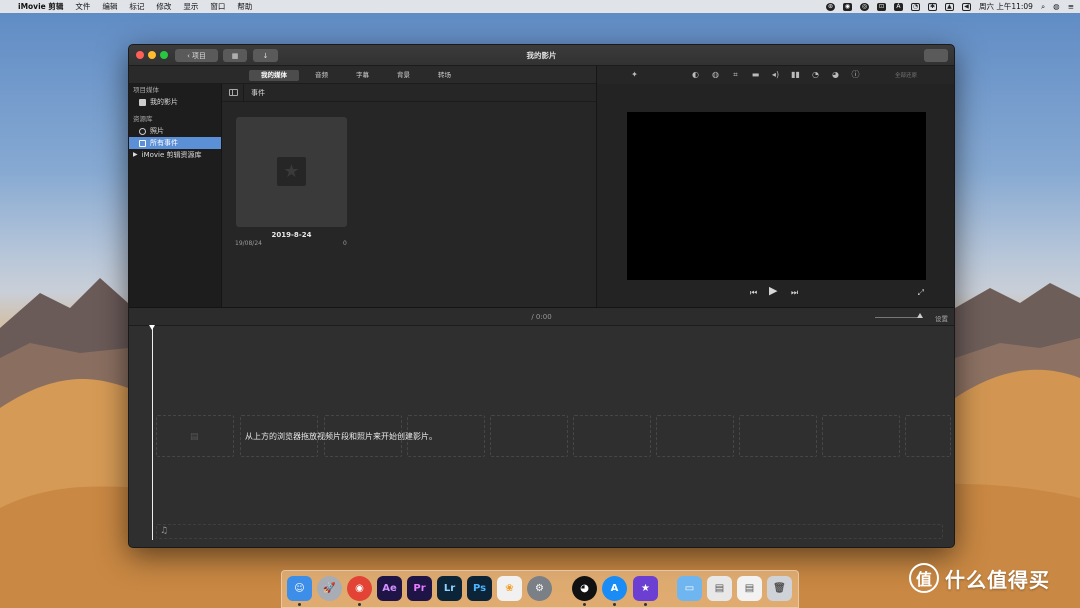  Describe the element at coordinates (864, 6) in the screenshot. I see `weibo-icon: ◎` at that location.